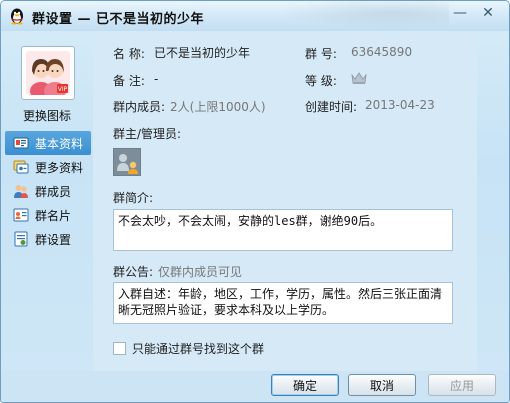 The image size is (510, 403). I want to click on name-value: 已不是当初的少年, so click(202, 53).